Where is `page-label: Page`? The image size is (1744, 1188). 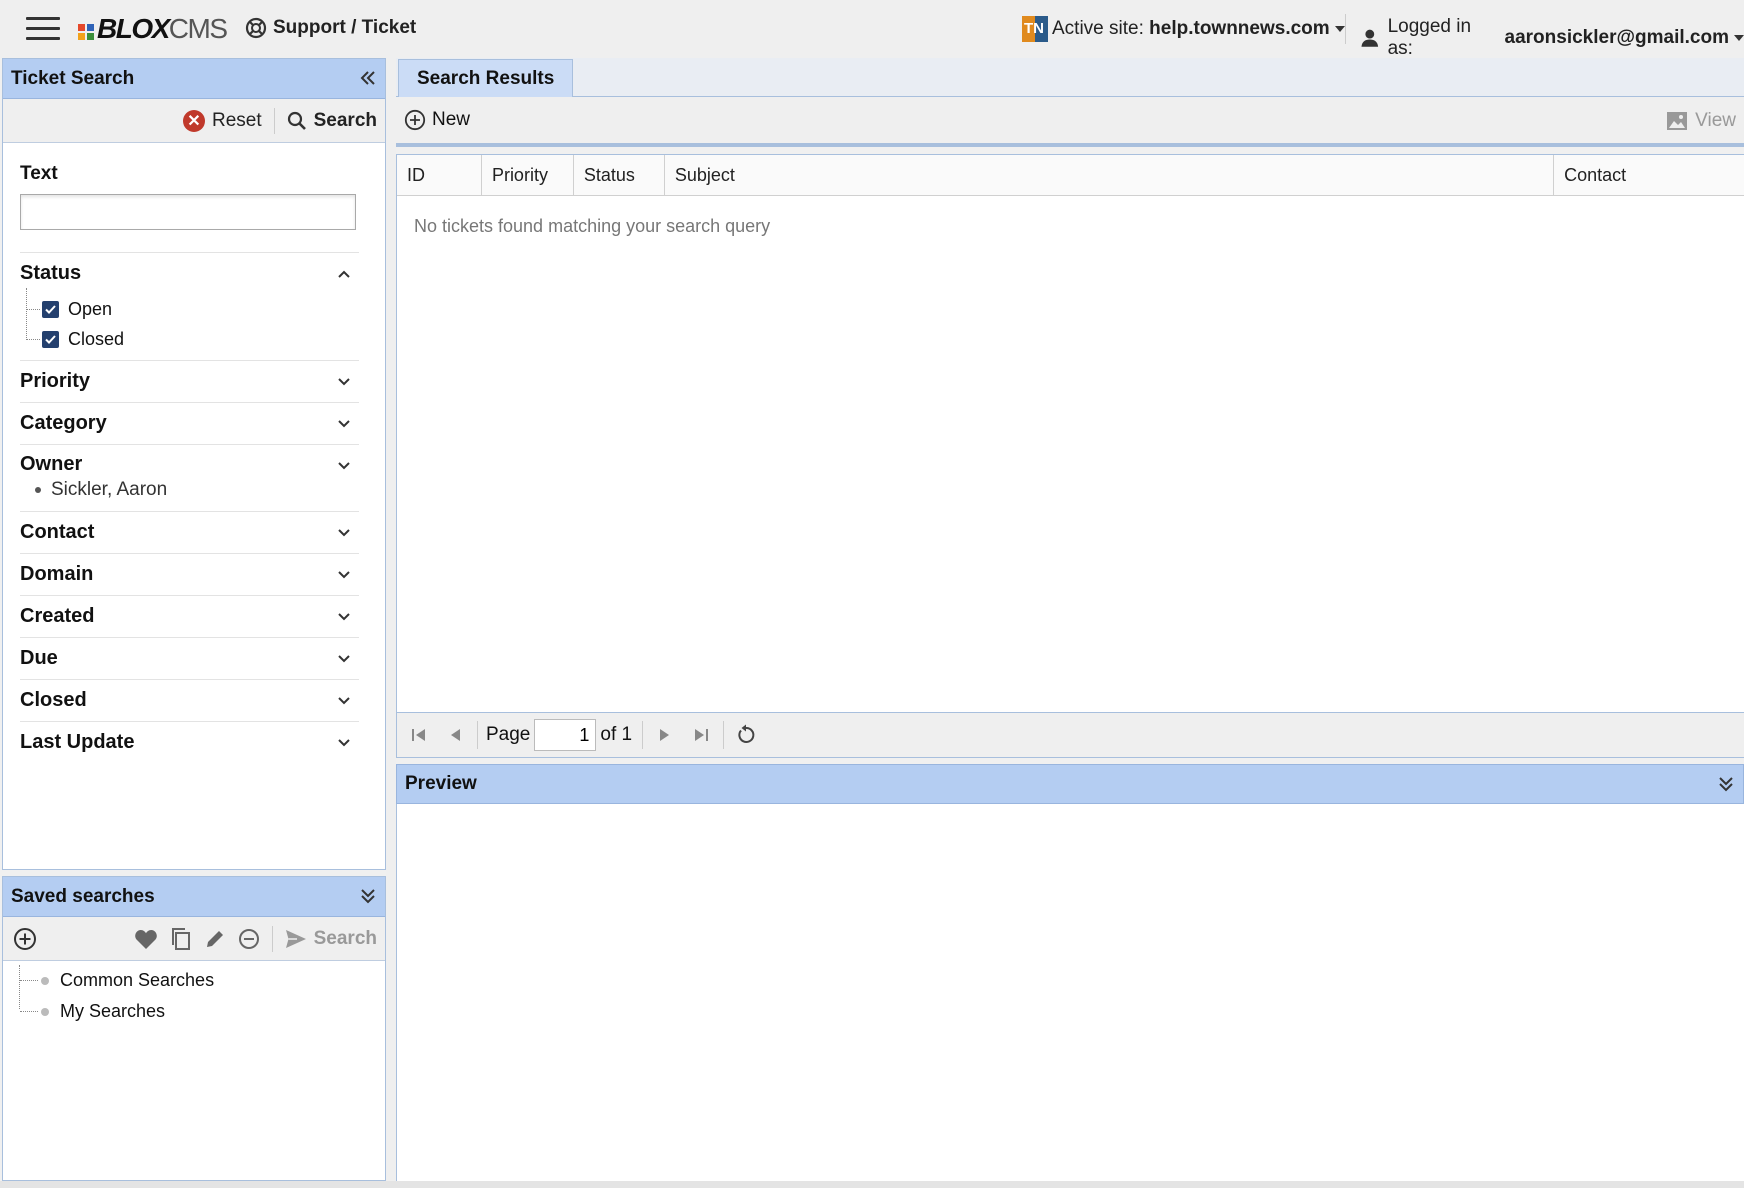 page-label: Page is located at coordinates (508, 734).